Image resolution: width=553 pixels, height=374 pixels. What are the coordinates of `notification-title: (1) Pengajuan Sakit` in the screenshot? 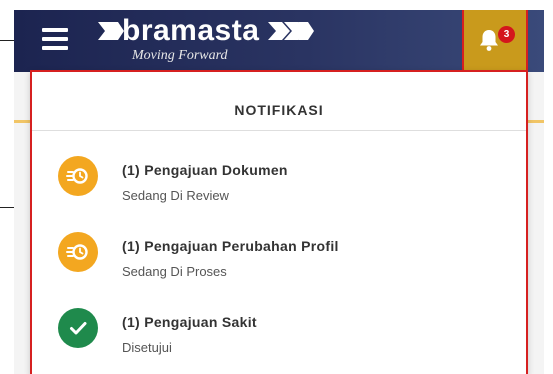 It's located at (189, 322).